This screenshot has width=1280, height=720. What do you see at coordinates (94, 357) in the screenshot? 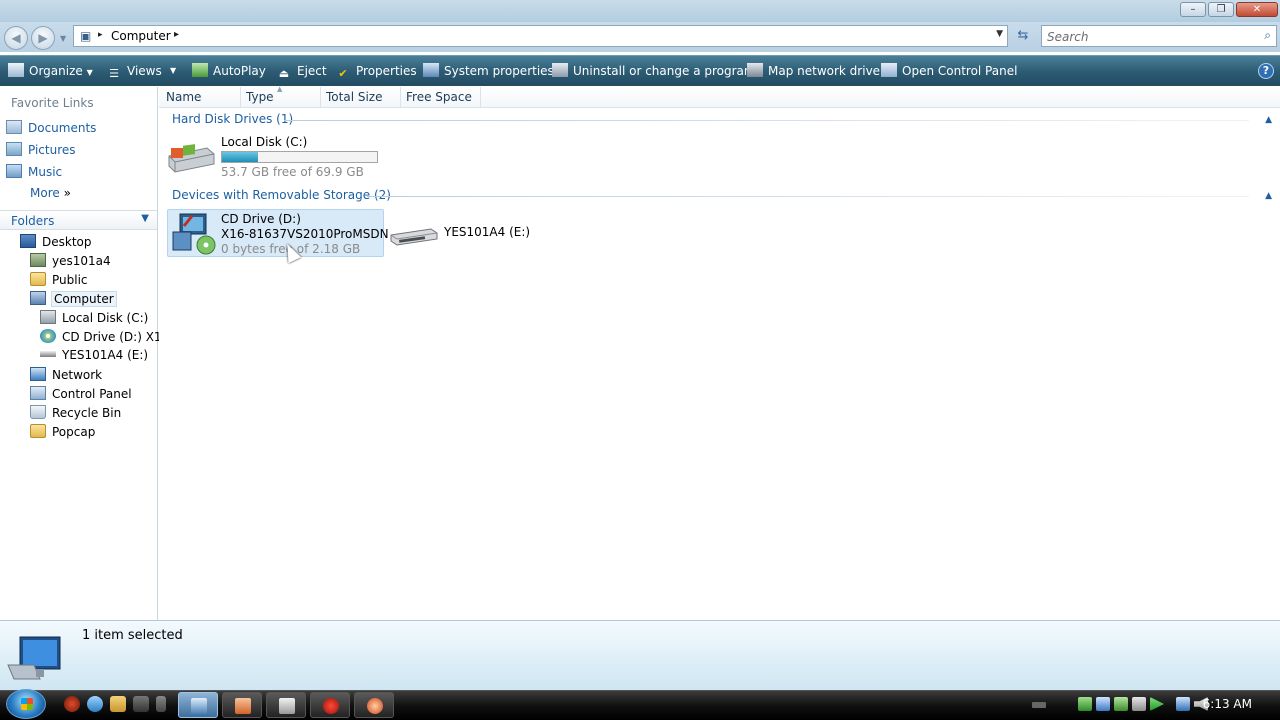
I see `tree-item-usb-drive: YES101A4 (E:)` at bounding box center [94, 357].